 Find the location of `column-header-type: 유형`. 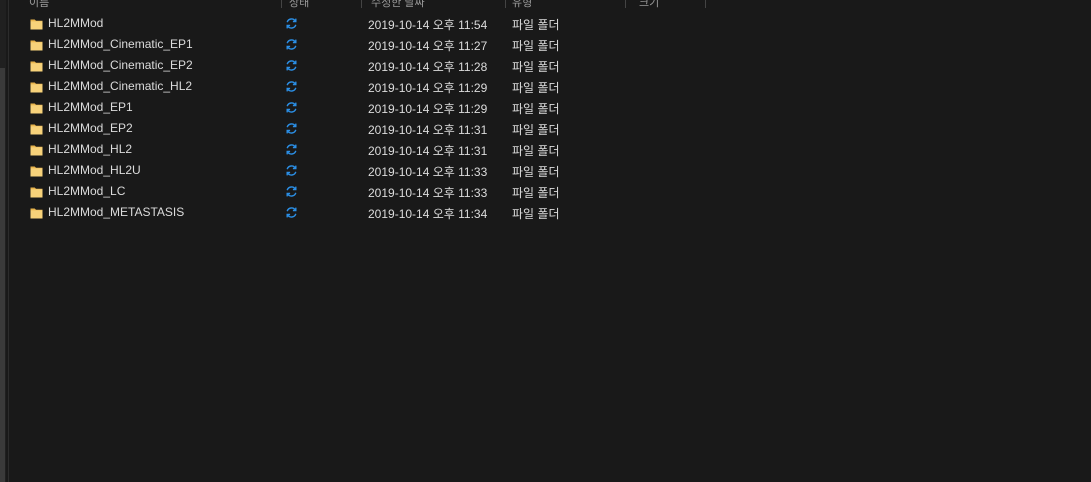

column-header-type: 유형 is located at coordinates (522, 4).